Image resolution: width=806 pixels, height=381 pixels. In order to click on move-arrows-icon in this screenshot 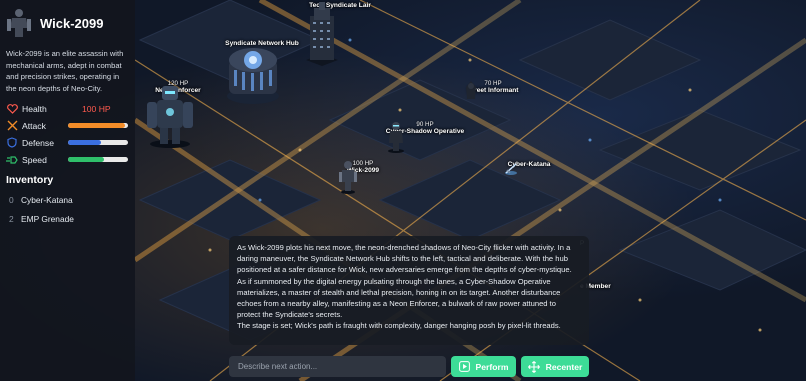, I will do `click(533, 366)`.